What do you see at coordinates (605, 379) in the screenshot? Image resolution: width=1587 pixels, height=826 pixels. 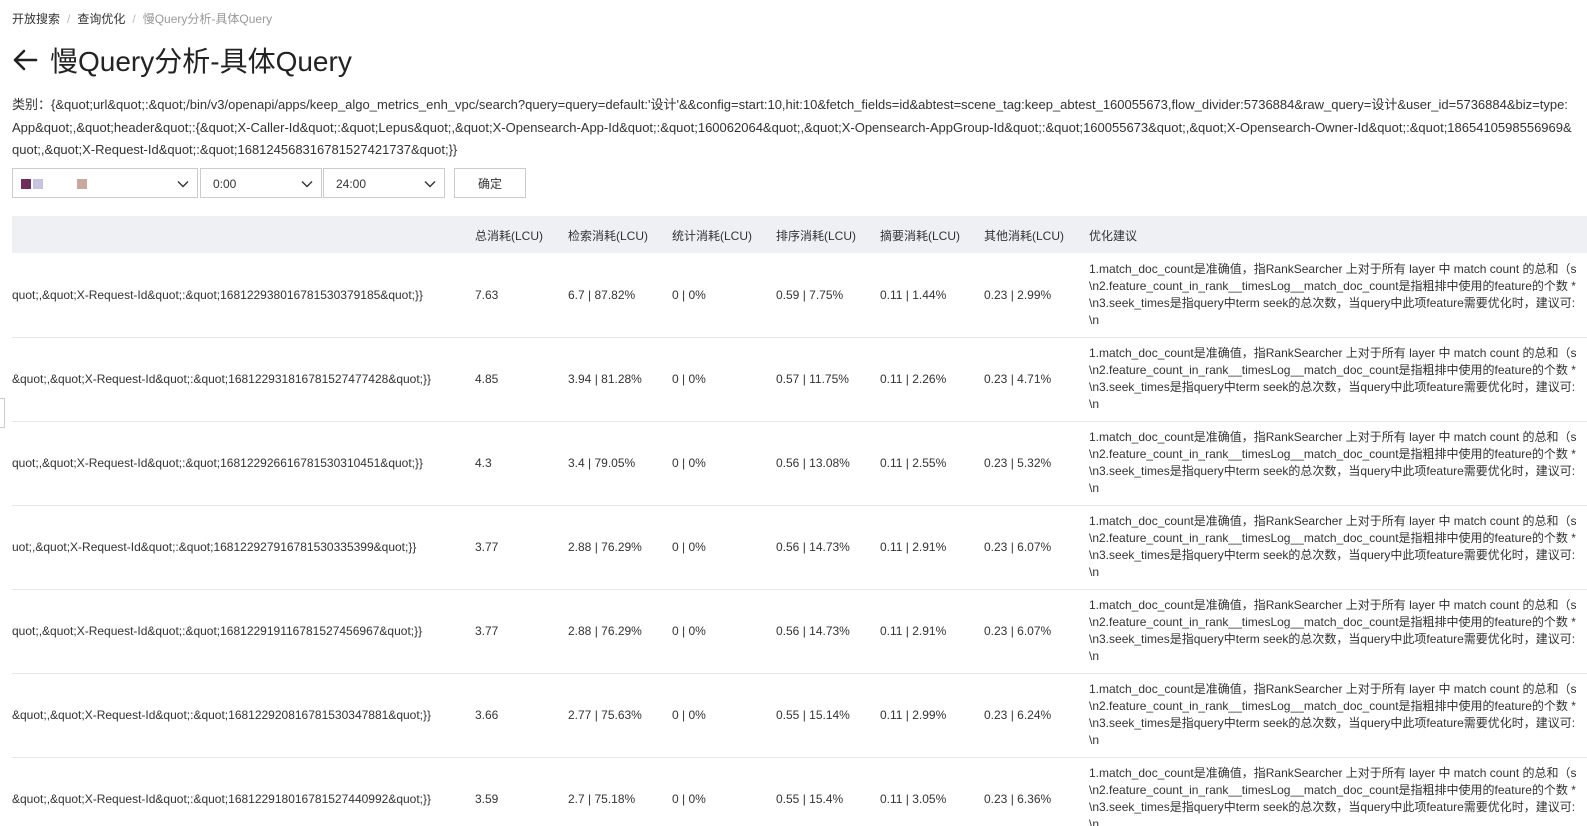 I see `search-cost-cell: 3.94 | 81.28%` at bounding box center [605, 379].